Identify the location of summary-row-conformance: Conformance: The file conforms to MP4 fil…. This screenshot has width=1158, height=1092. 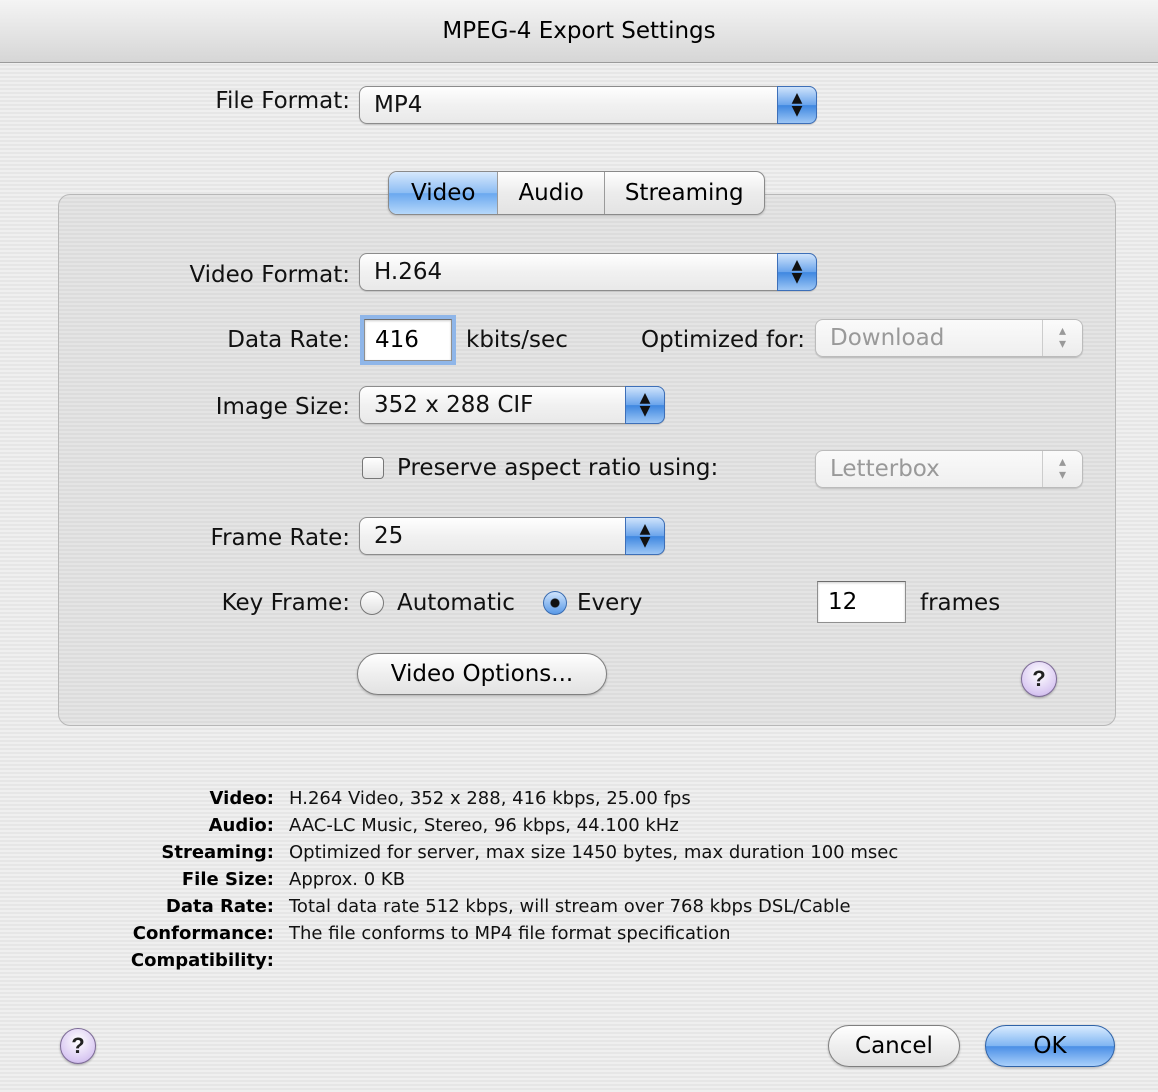
(570, 933).